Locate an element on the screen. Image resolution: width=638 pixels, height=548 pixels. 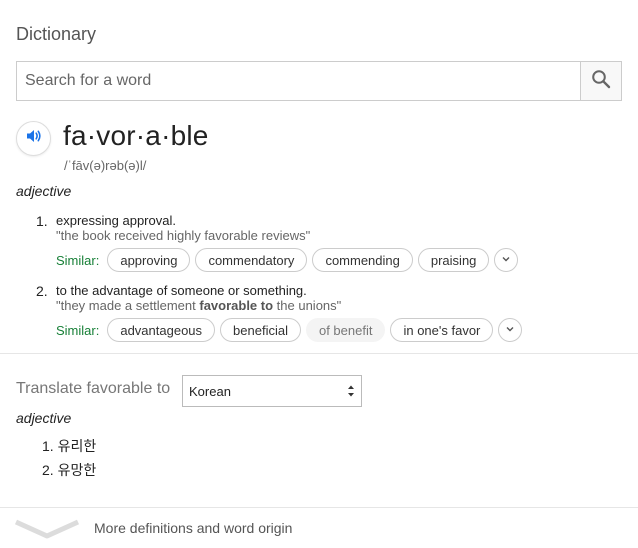
card-title: Dictionary is located at coordinates (56, 34).